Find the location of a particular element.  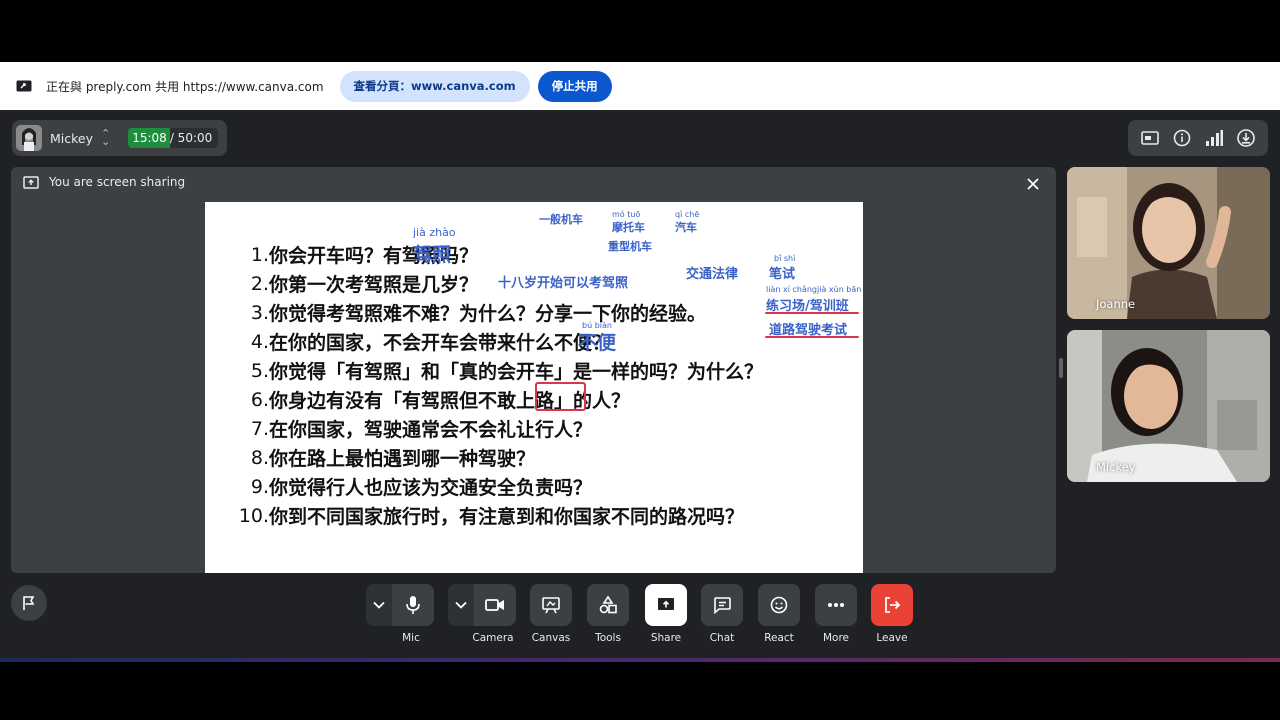

camera-control: Camera is located at coordinates (482, 614).